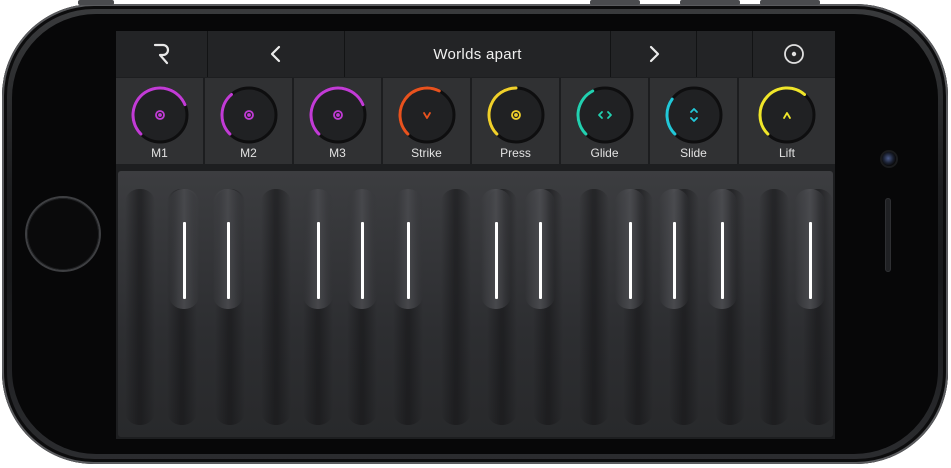  I want to click on home-button, so click(63, 234).